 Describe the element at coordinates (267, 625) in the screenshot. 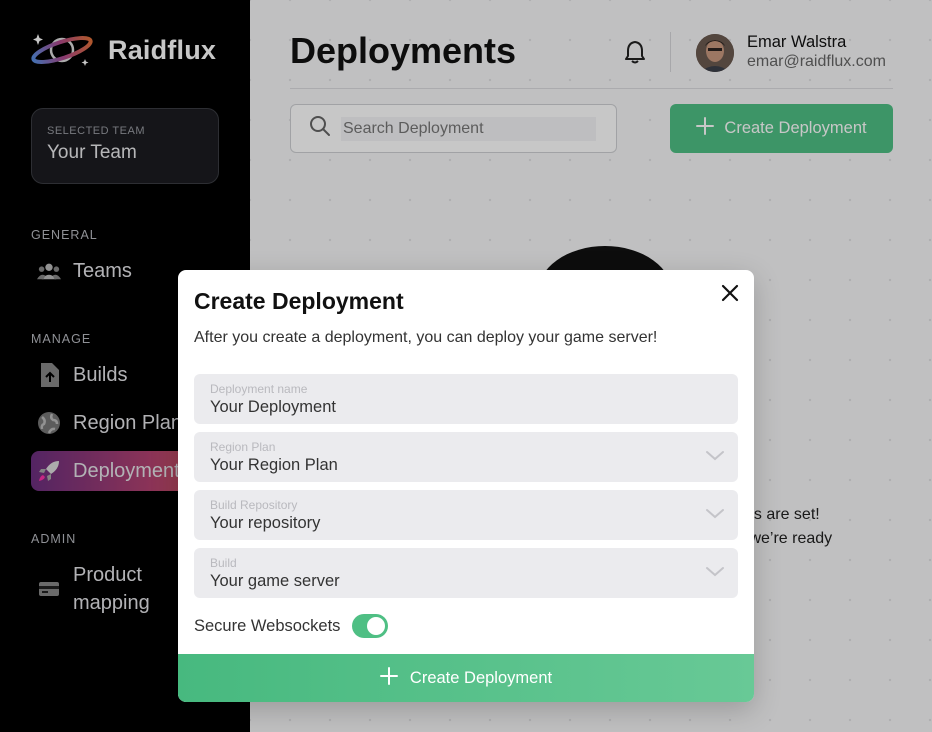

I see `secure-websockets-label: Secure Websockets` at that location.